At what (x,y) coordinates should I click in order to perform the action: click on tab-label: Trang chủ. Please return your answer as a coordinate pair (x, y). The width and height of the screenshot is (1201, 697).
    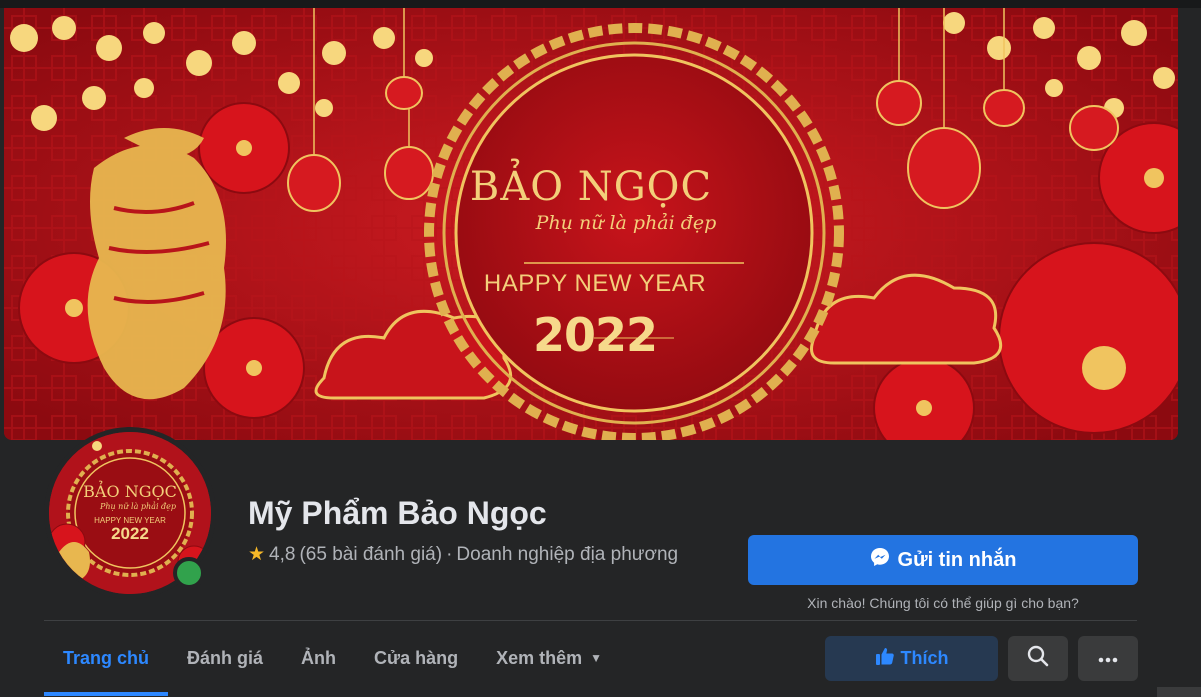
    Looking at the image, I should click on (106, 657).